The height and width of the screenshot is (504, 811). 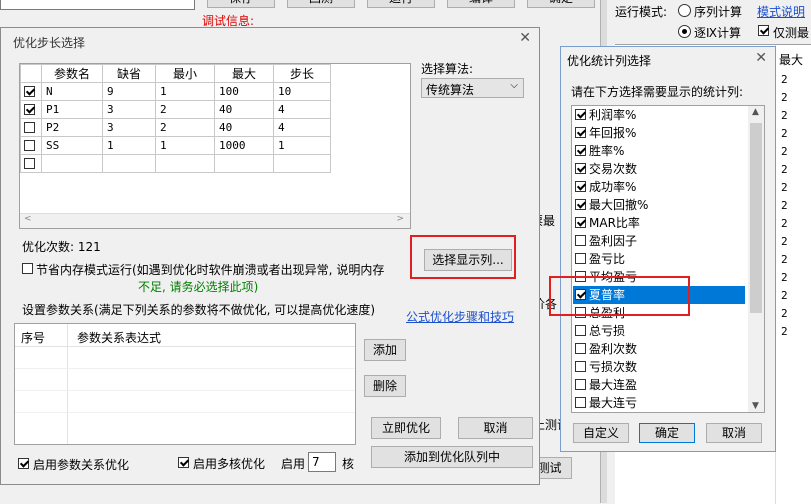 What do you see at coordinates (27, 268) in the screenshot?
I see `save-memory-checkbox` at bounding box center [27, 268].